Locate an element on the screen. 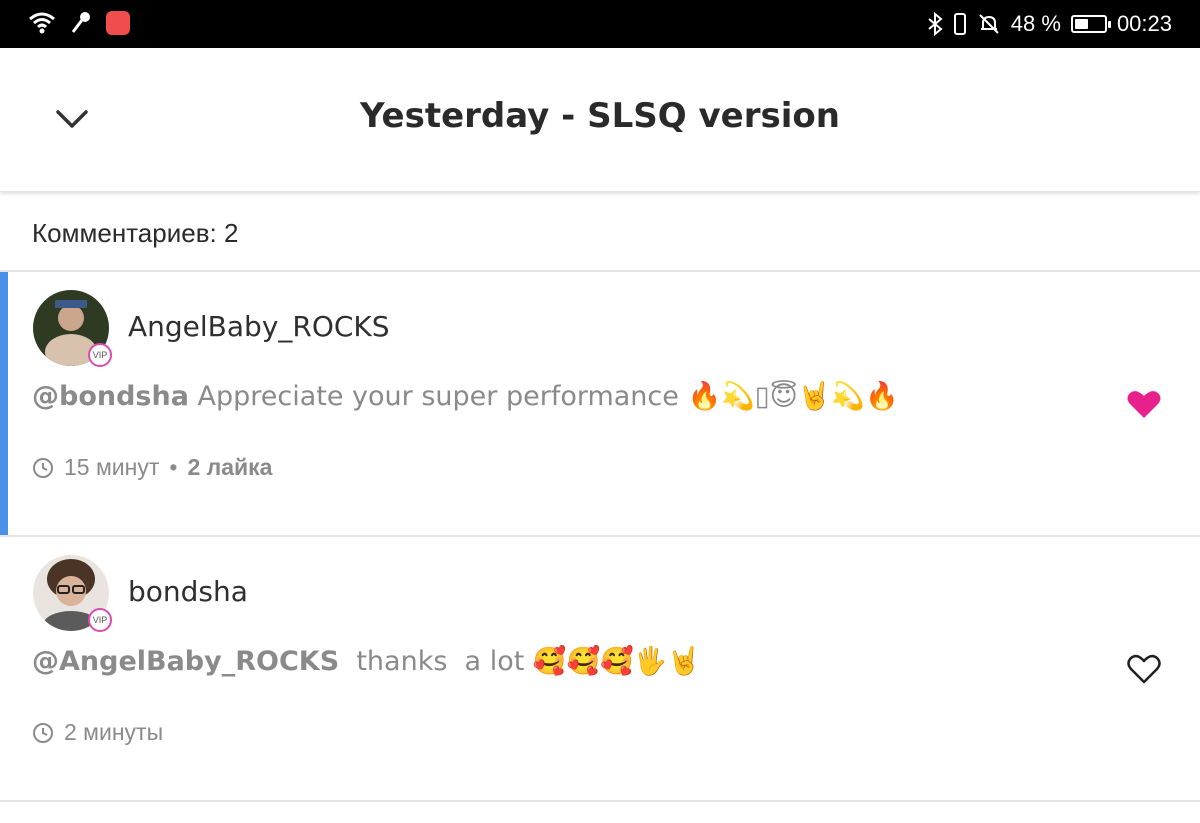 This screenshot has width=1200, height=823. status-left-icons is located at coordinates (79, 23).